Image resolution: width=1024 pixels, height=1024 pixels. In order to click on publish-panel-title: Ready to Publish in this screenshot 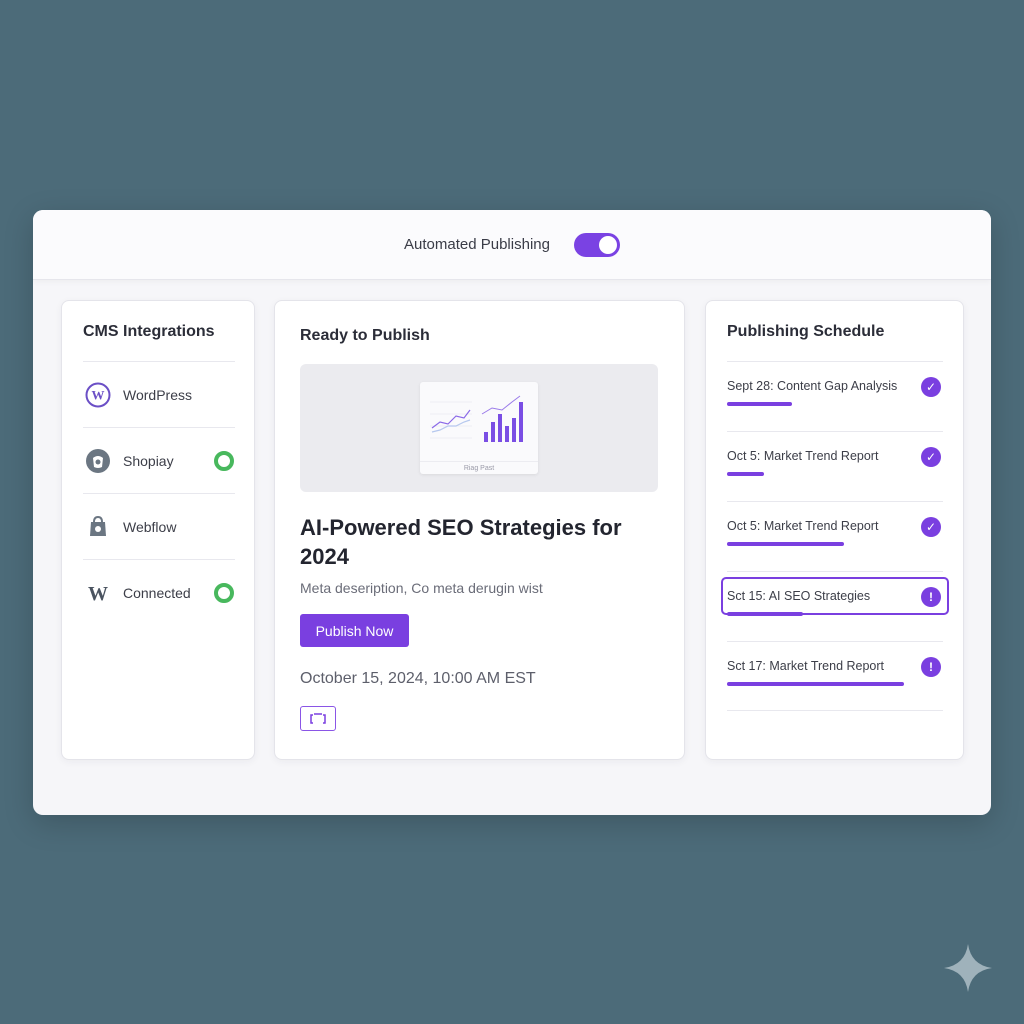, I will do `click(365, 335)`.